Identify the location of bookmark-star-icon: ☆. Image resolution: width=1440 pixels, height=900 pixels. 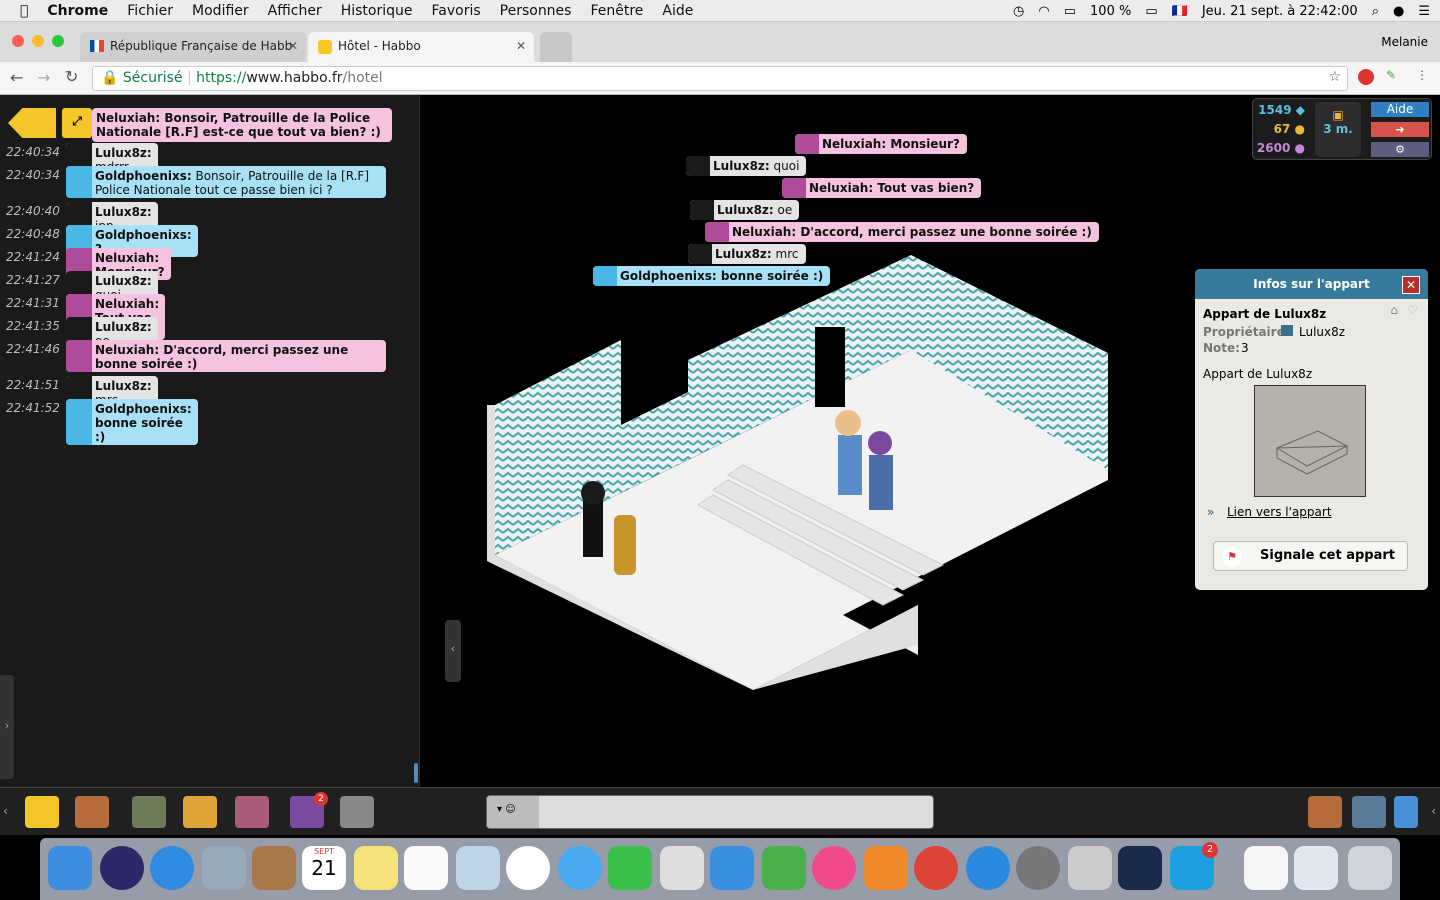
(1334, 77).